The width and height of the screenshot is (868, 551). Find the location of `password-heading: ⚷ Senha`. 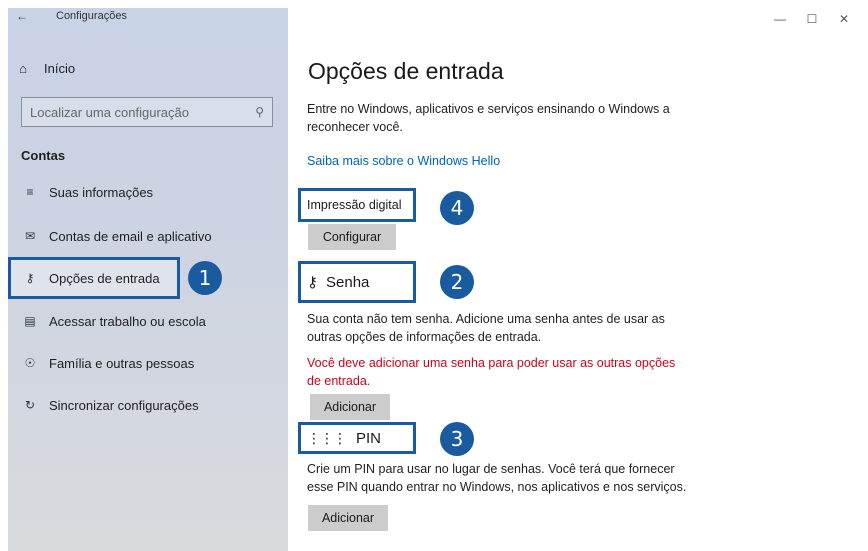

password-heading: ⚷ Senha is located at coordinates (357, 282).